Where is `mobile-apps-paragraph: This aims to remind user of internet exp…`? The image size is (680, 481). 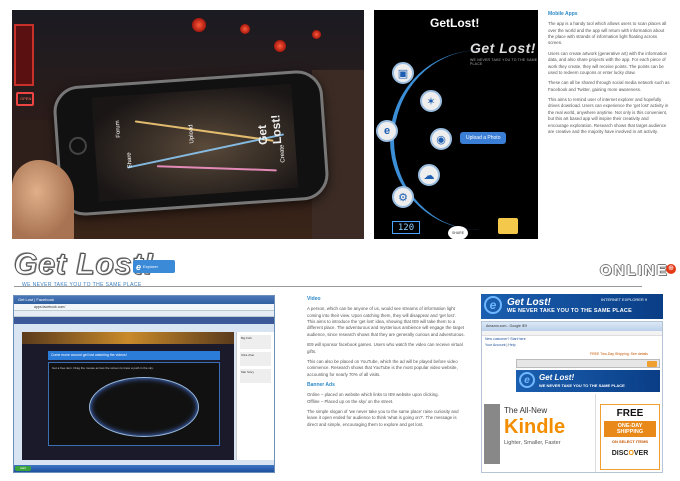
mobile-apps-paragraph: This aims to remind user of internet exp… is located at coordinates (608, 115).